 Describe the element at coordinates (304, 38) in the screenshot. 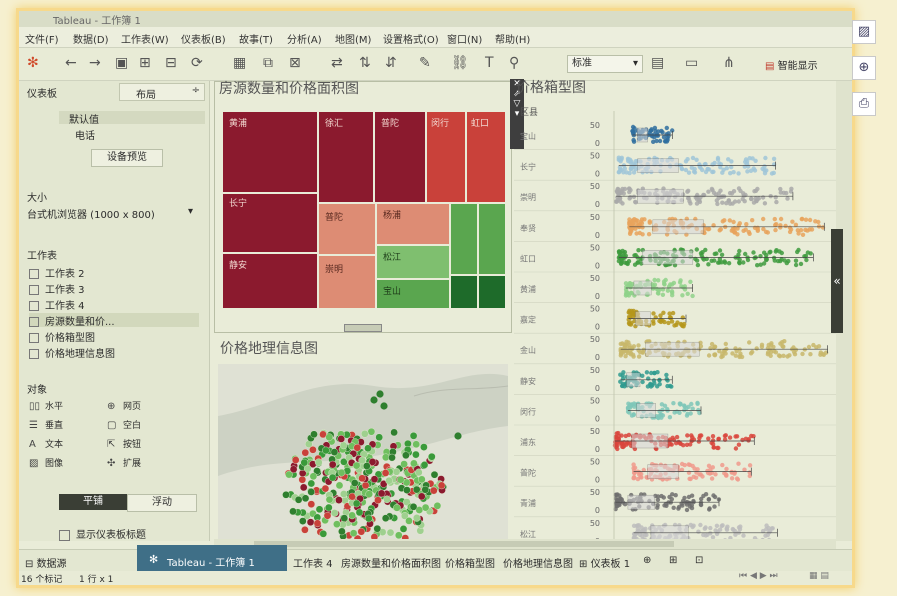

I see `menu-analysis: 分析(A)` at that location.